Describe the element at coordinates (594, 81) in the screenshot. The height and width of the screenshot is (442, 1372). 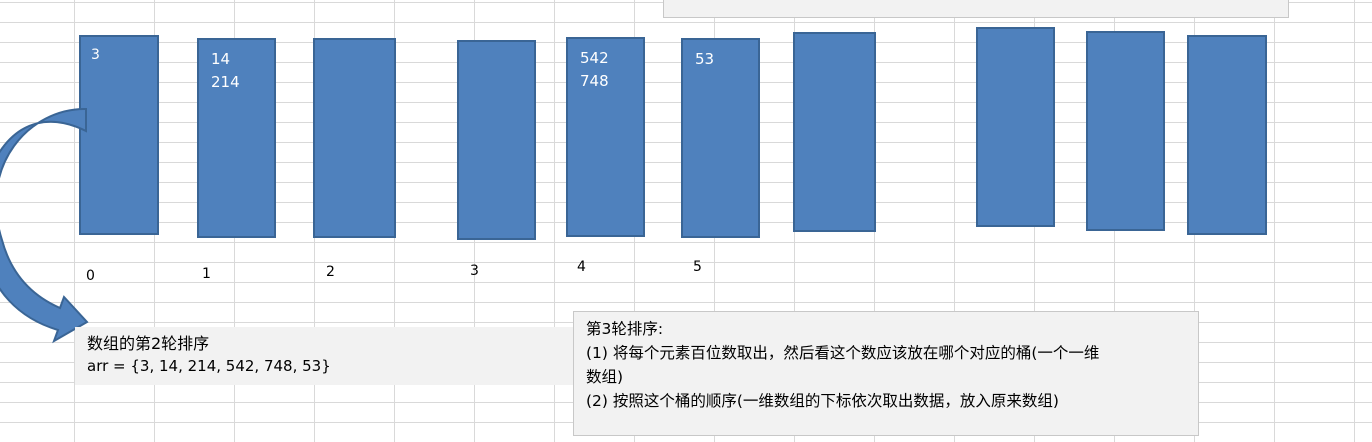
I see `bucket-value: 748` at that location.